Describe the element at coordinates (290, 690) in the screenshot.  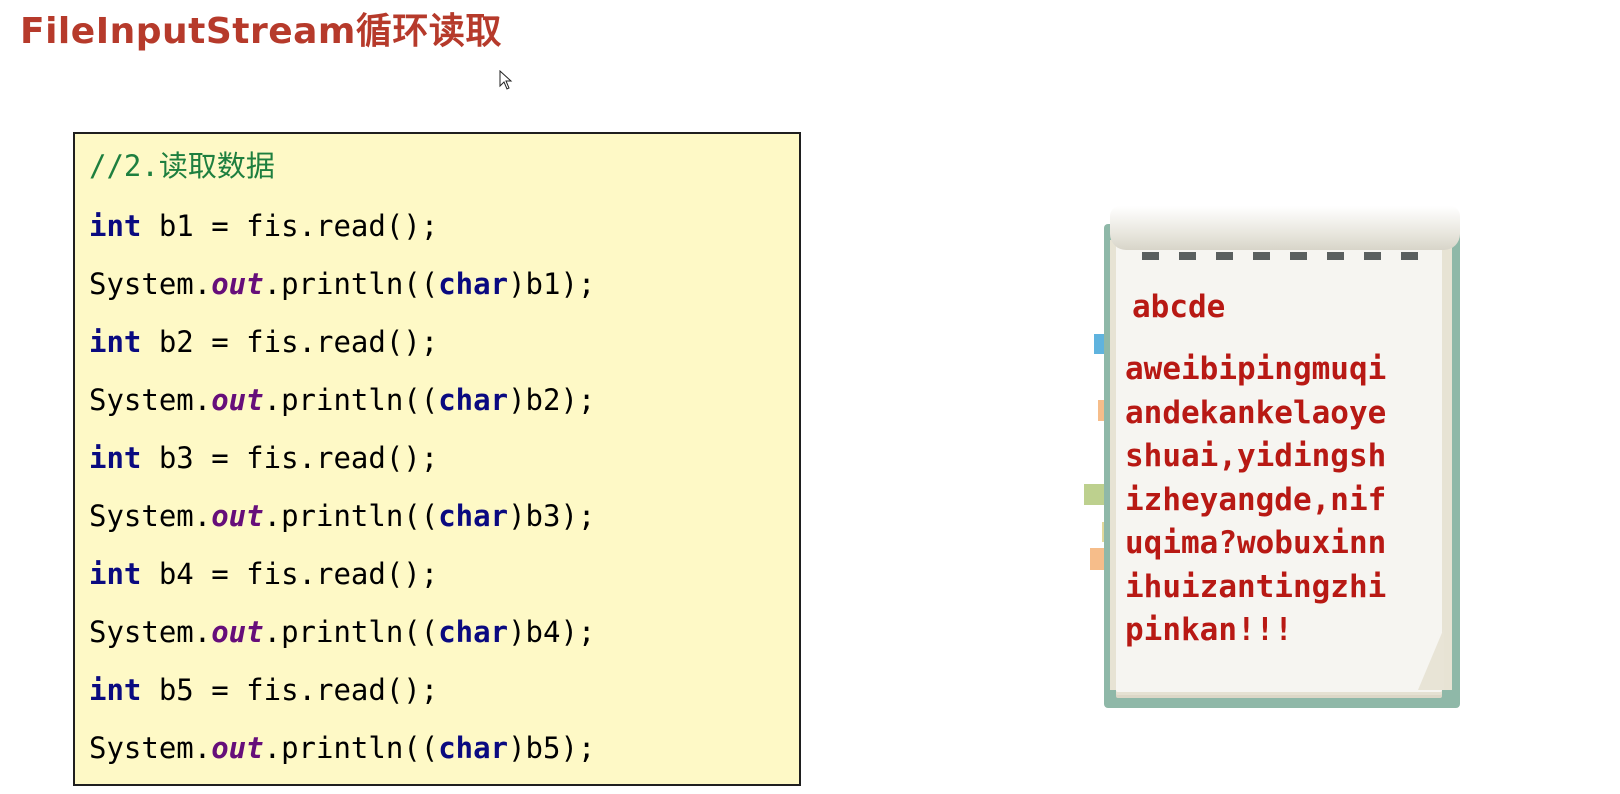
I see `code-read-text: b5 = fis.read();` at that location.